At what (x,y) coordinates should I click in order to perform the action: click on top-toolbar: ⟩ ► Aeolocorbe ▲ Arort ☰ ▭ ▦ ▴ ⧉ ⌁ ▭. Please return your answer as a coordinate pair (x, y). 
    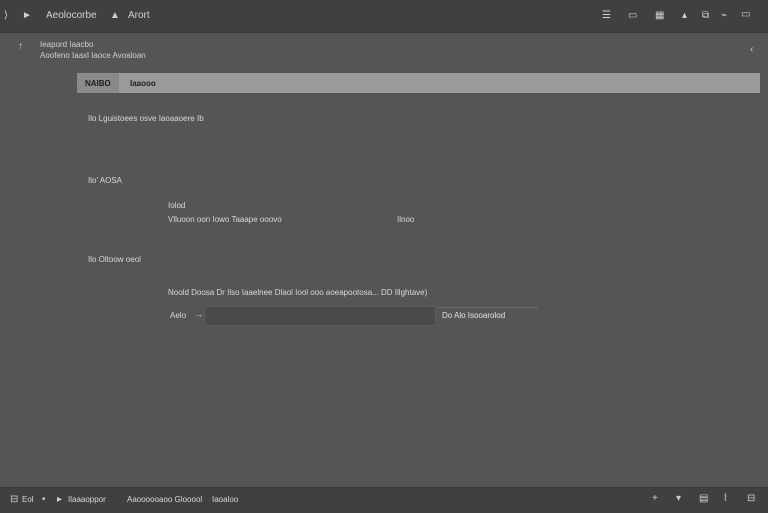
    Looking at the image, I should click on (384, 16).